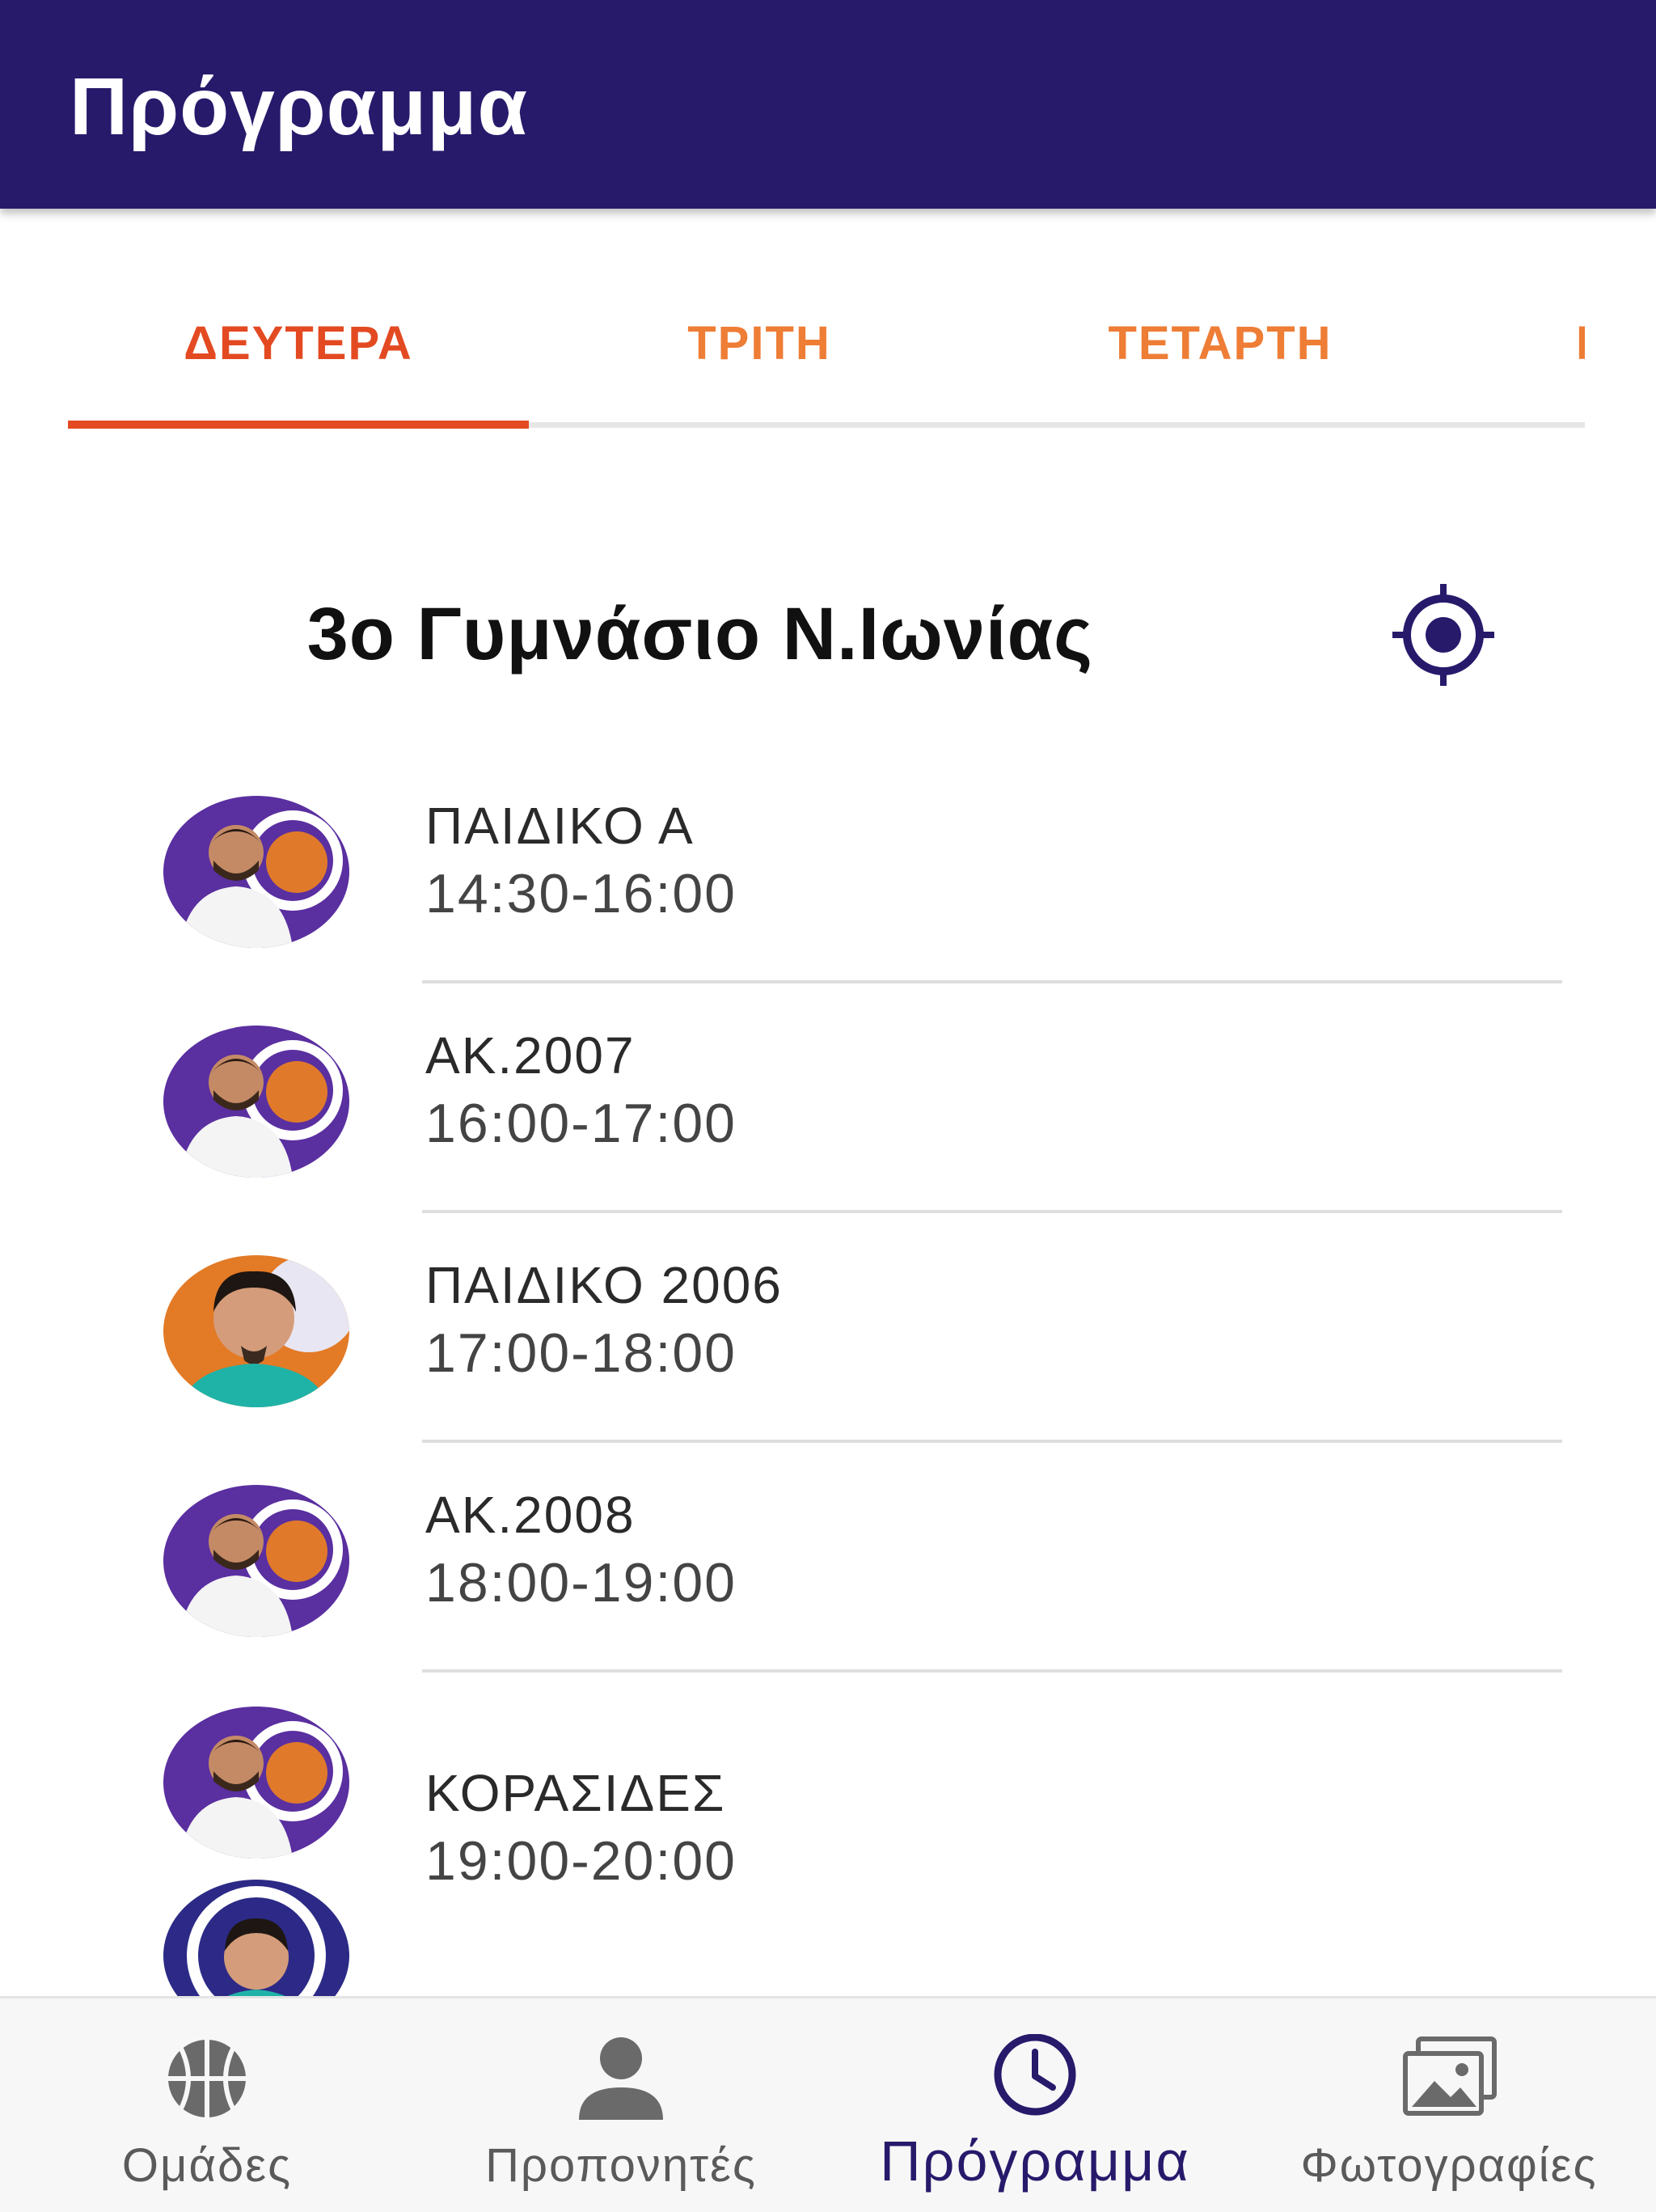 The width and height of the screenshot is (1656, 2212). I want to click on nav-label: Φωτογραφίες, so click(1449, 2165).